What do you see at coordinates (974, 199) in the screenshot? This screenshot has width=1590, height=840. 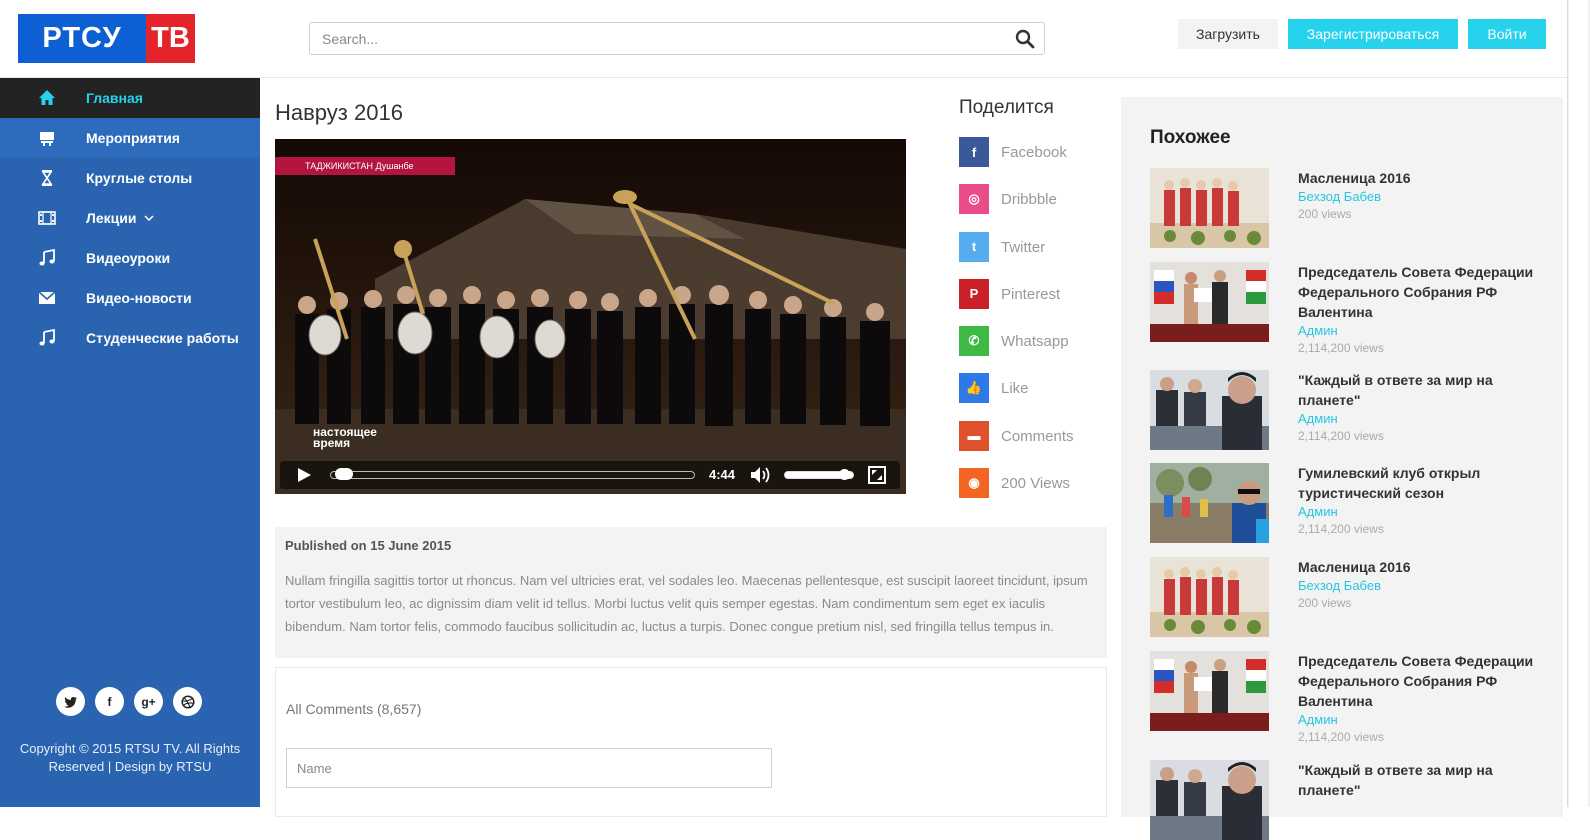 I see `dribbble-icon: ◎` at bounding box center [974, 199].